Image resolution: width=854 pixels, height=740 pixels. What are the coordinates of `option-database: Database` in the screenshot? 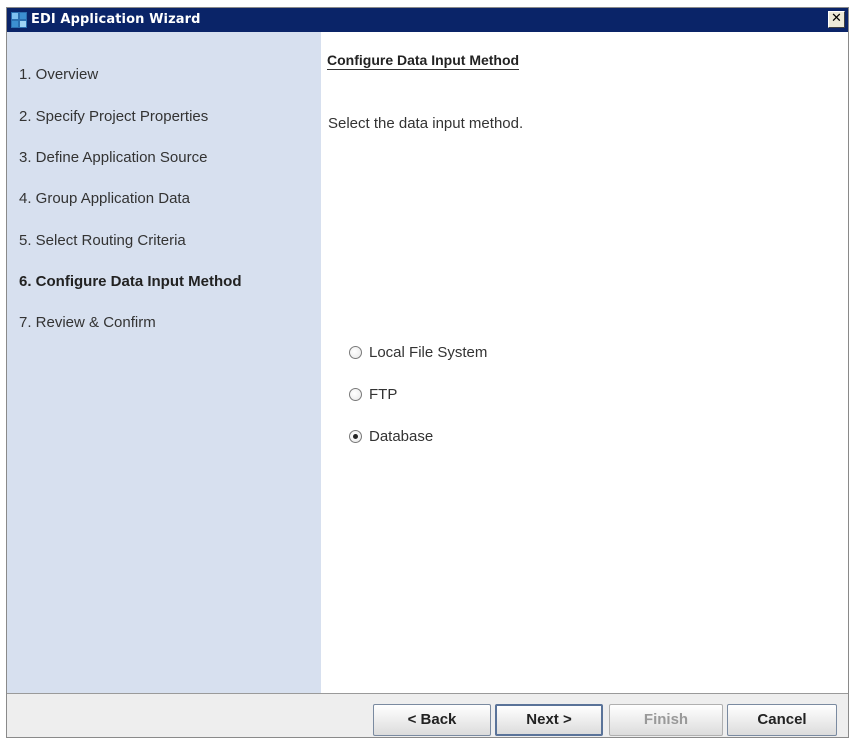 It's located at (391, 436).